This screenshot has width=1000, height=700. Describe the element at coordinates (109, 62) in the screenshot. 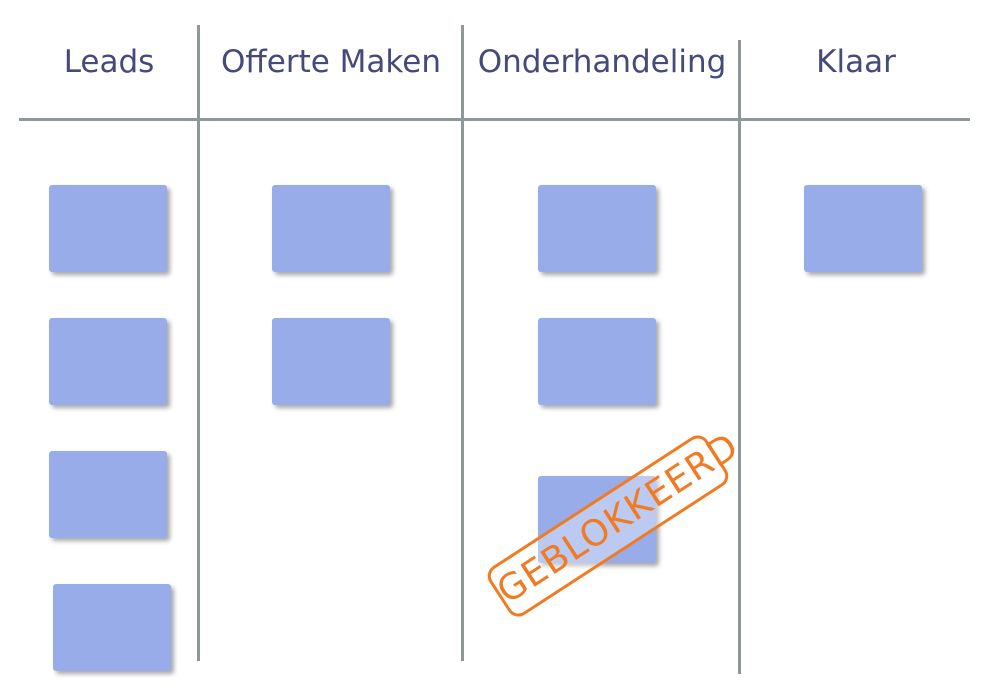

I see `column-title-leads: Leads` at that location.